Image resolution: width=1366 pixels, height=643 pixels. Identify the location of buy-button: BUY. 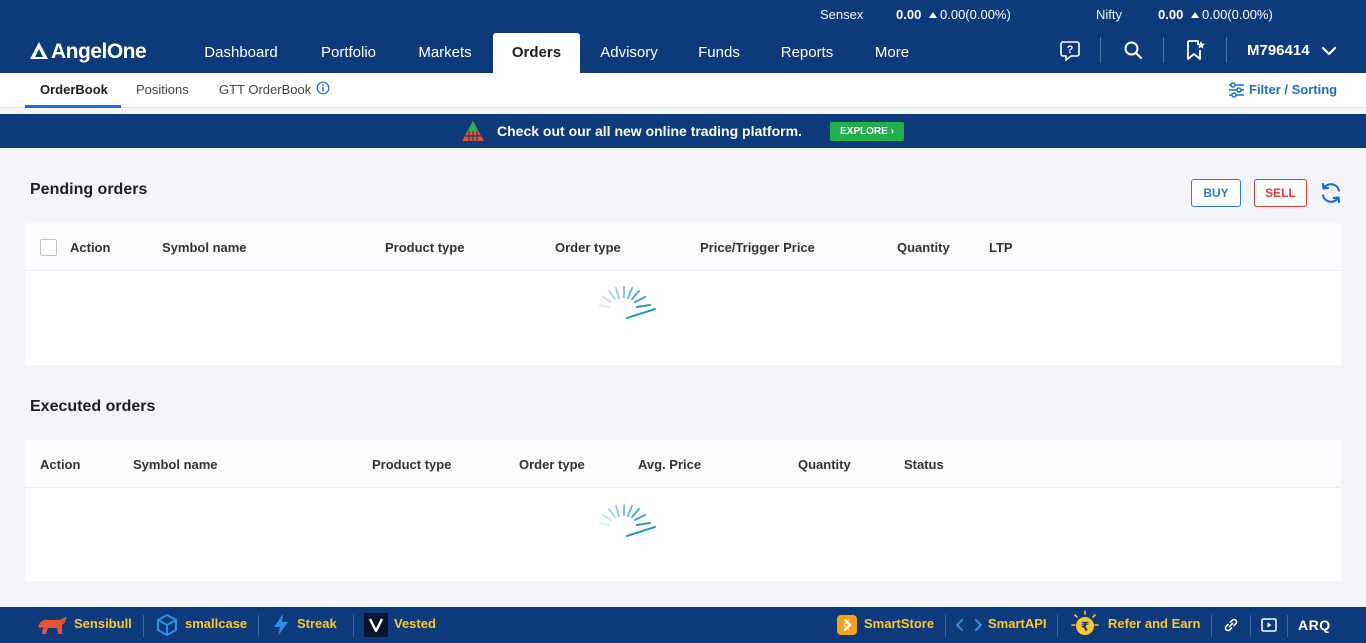
(1216, 193).